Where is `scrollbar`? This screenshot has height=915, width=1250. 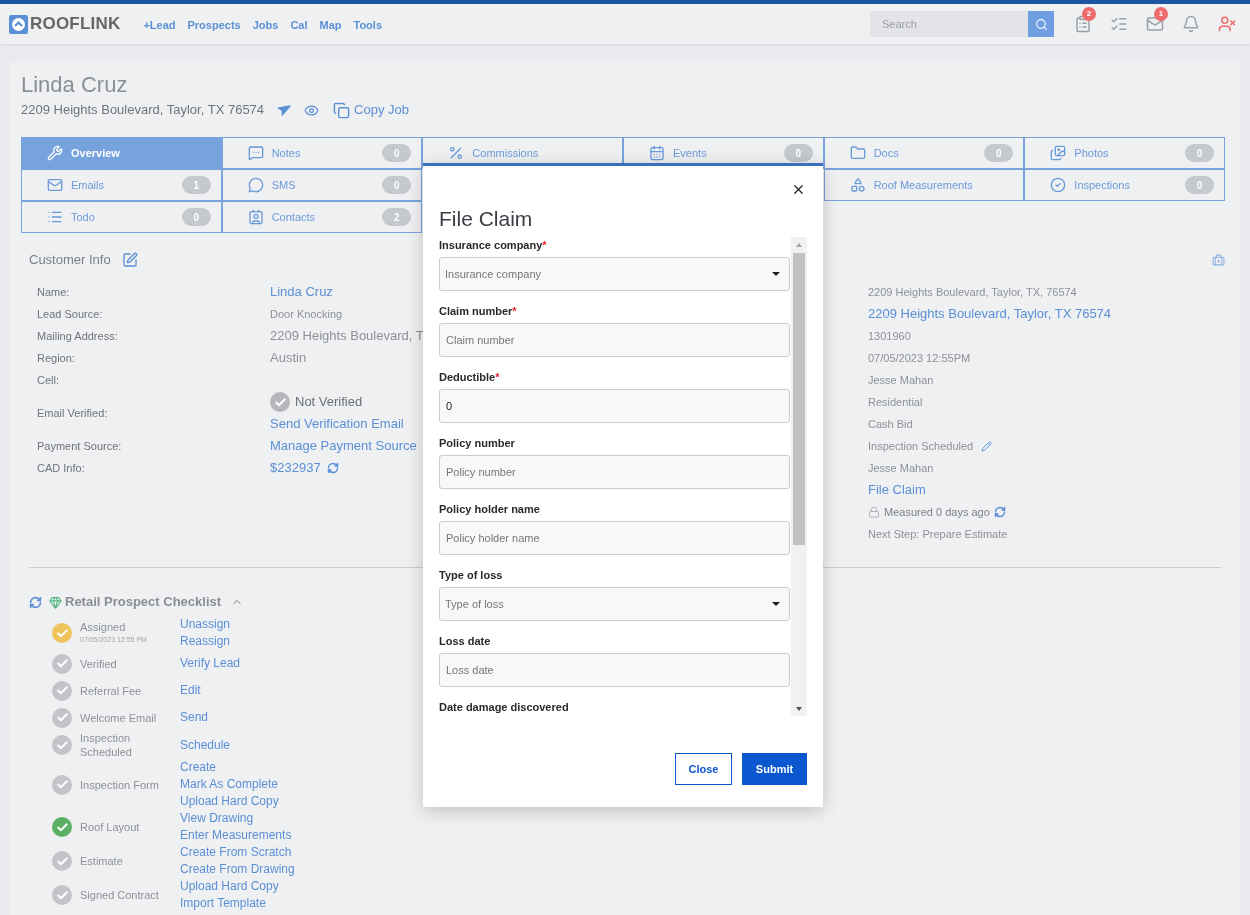 scrollbar is located at coordinates (799, 476).